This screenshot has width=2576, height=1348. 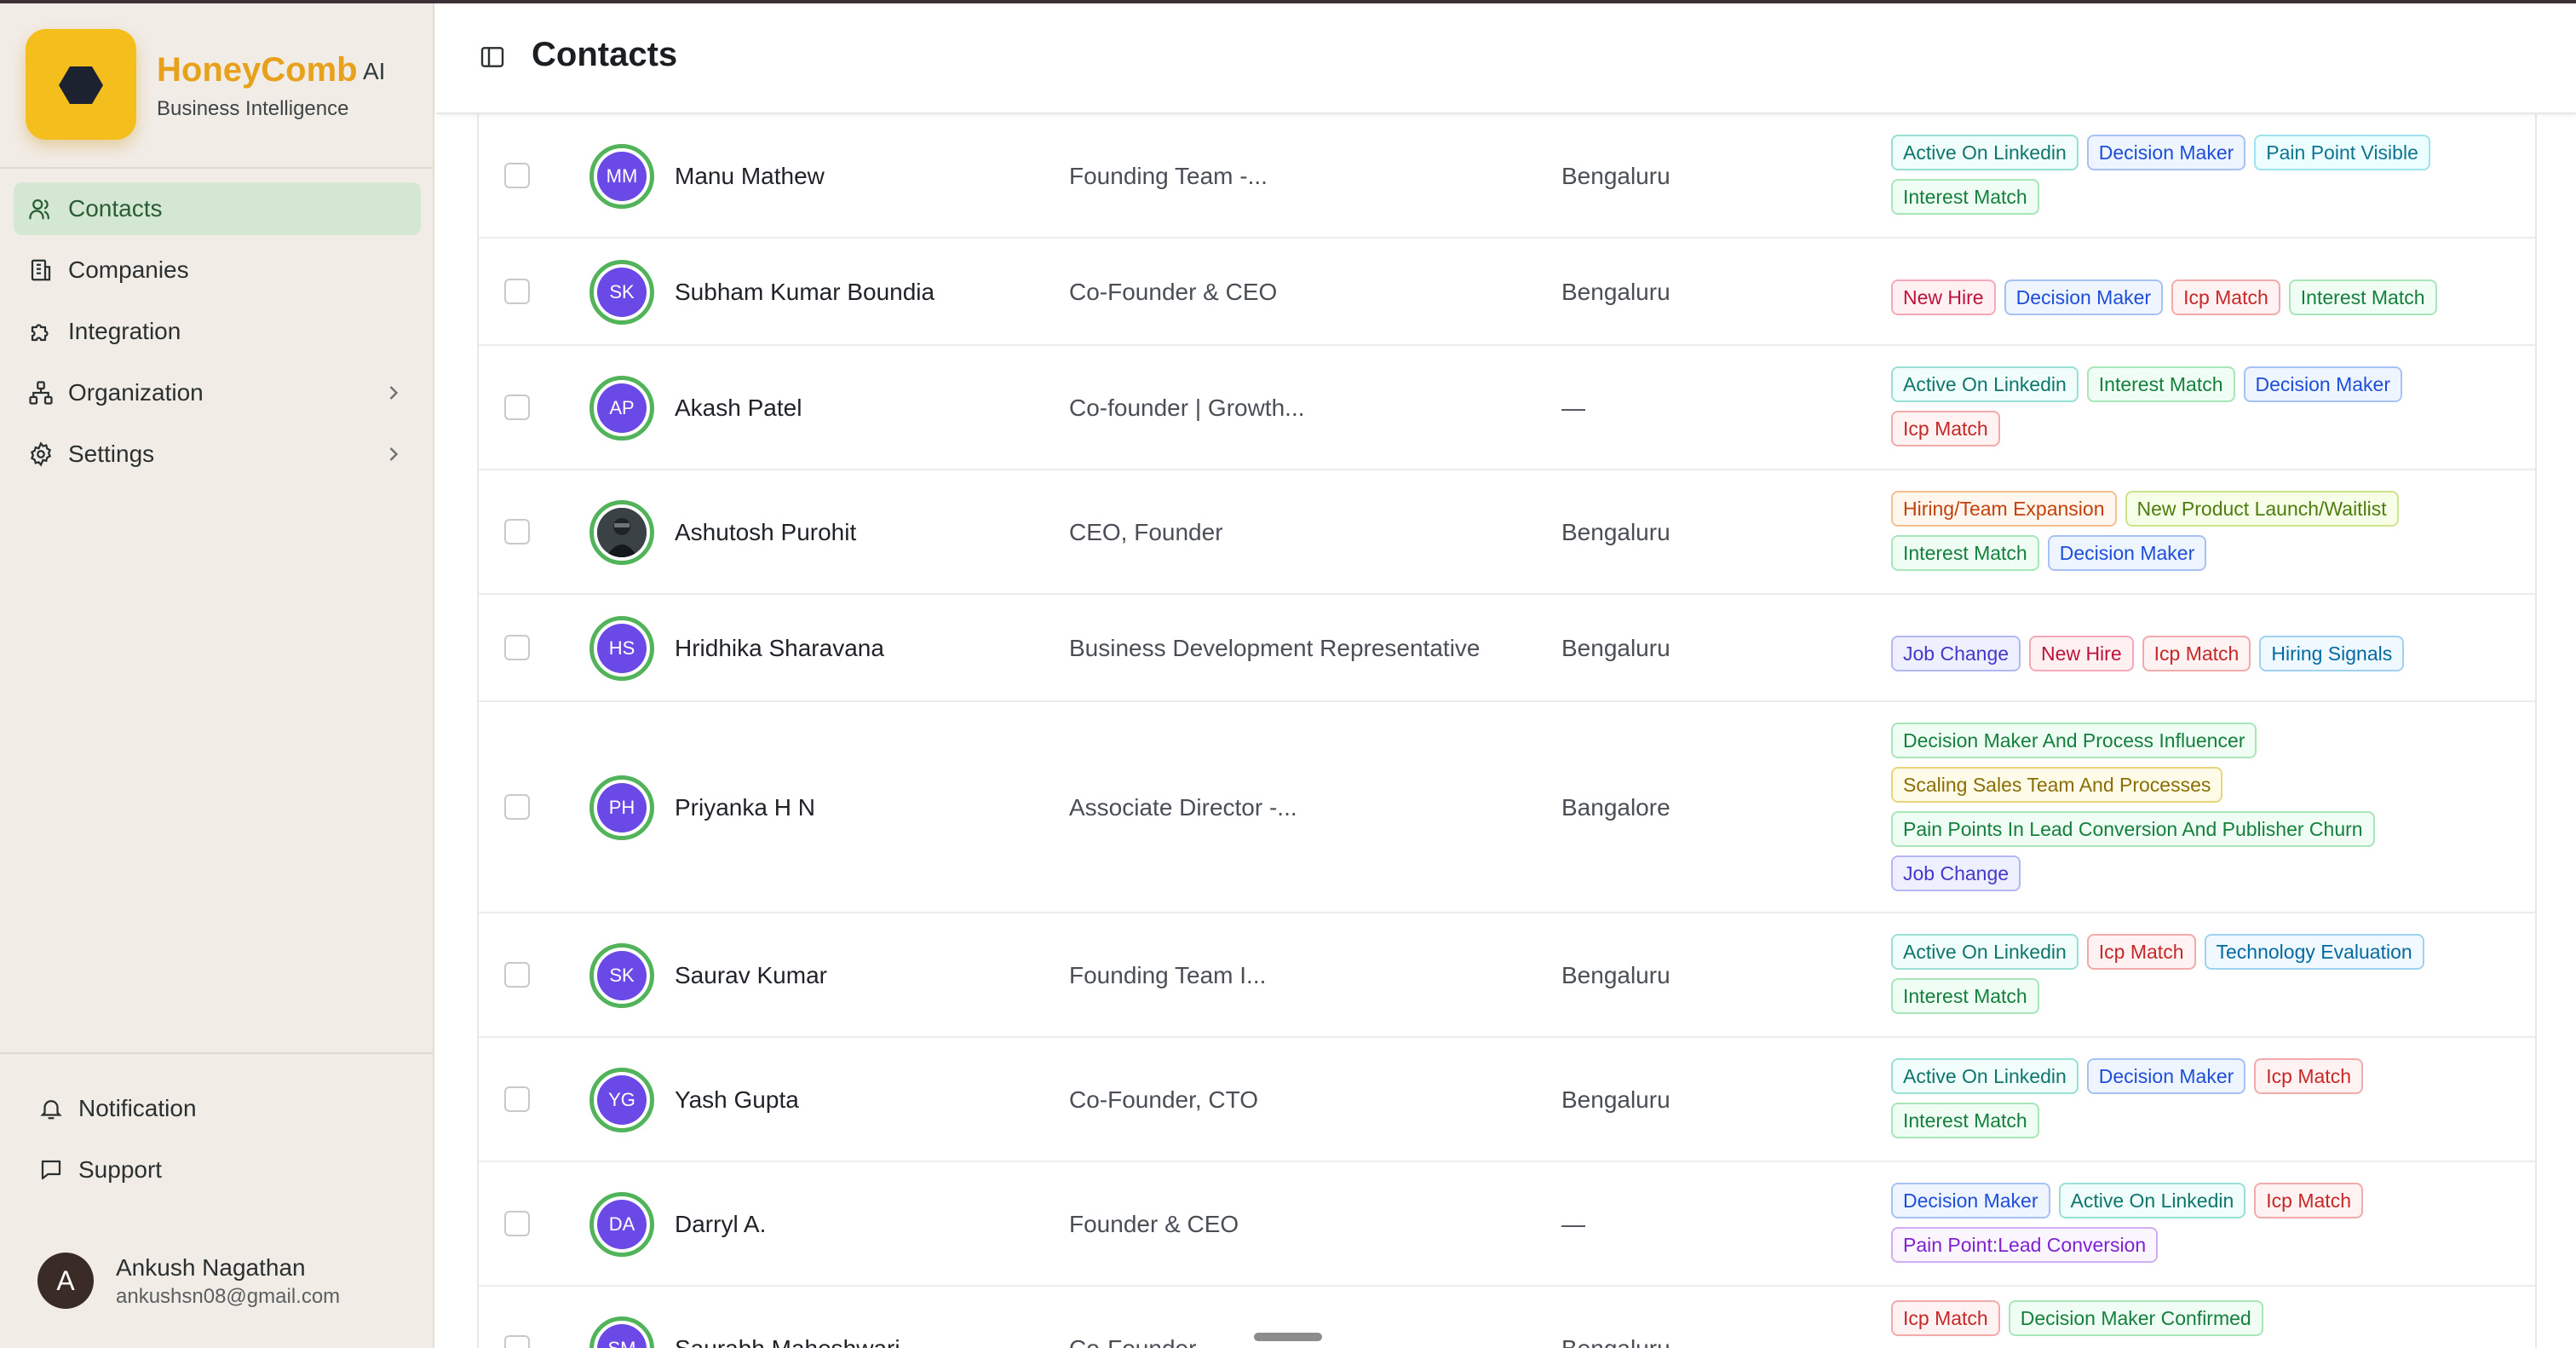 What do you see at coordinates (224, 1280) in the screenshot?
I see `user-profile: A Ankush Nagathan ankushsn08@gmail.com` at bounding box center [224, 1280].